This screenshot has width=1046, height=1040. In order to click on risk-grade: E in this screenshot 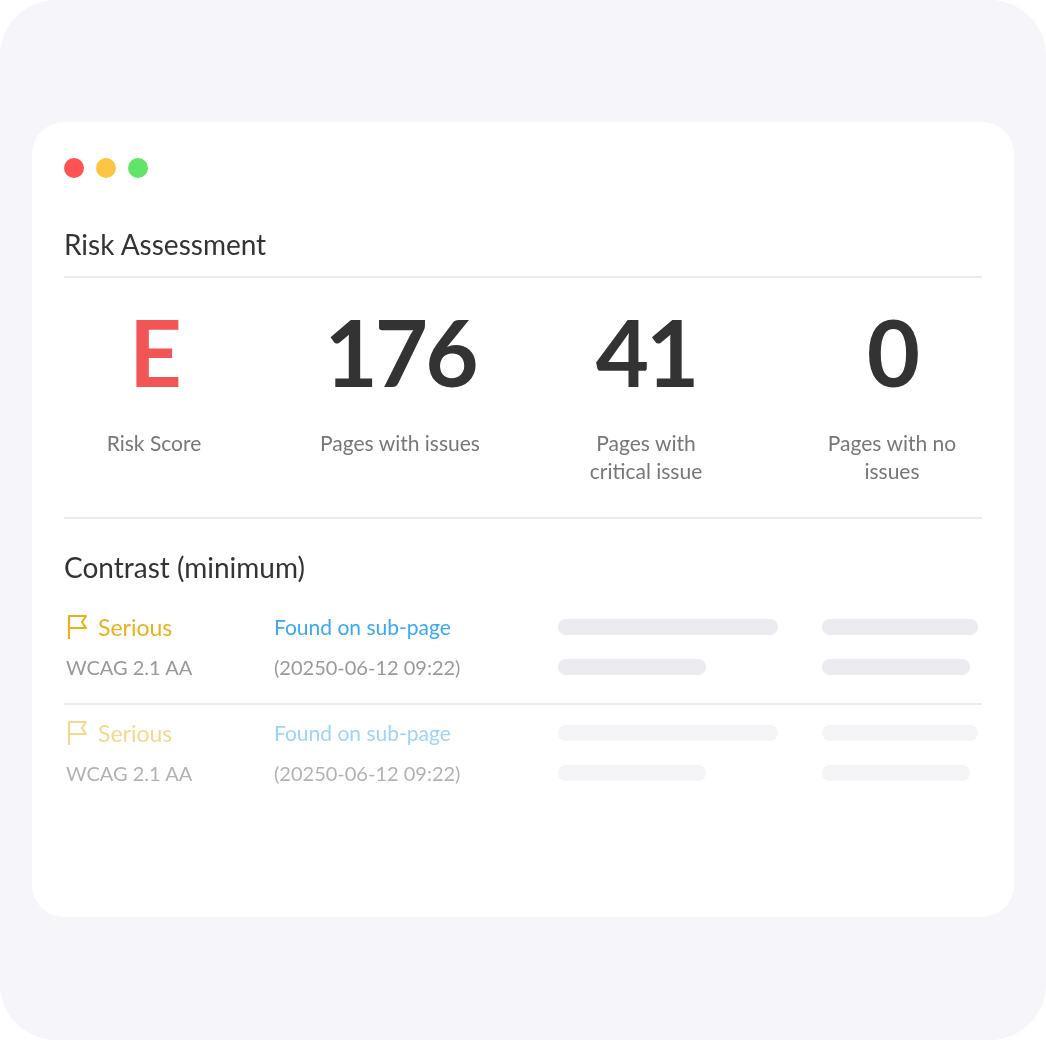, I will do `click(154, 352)`.